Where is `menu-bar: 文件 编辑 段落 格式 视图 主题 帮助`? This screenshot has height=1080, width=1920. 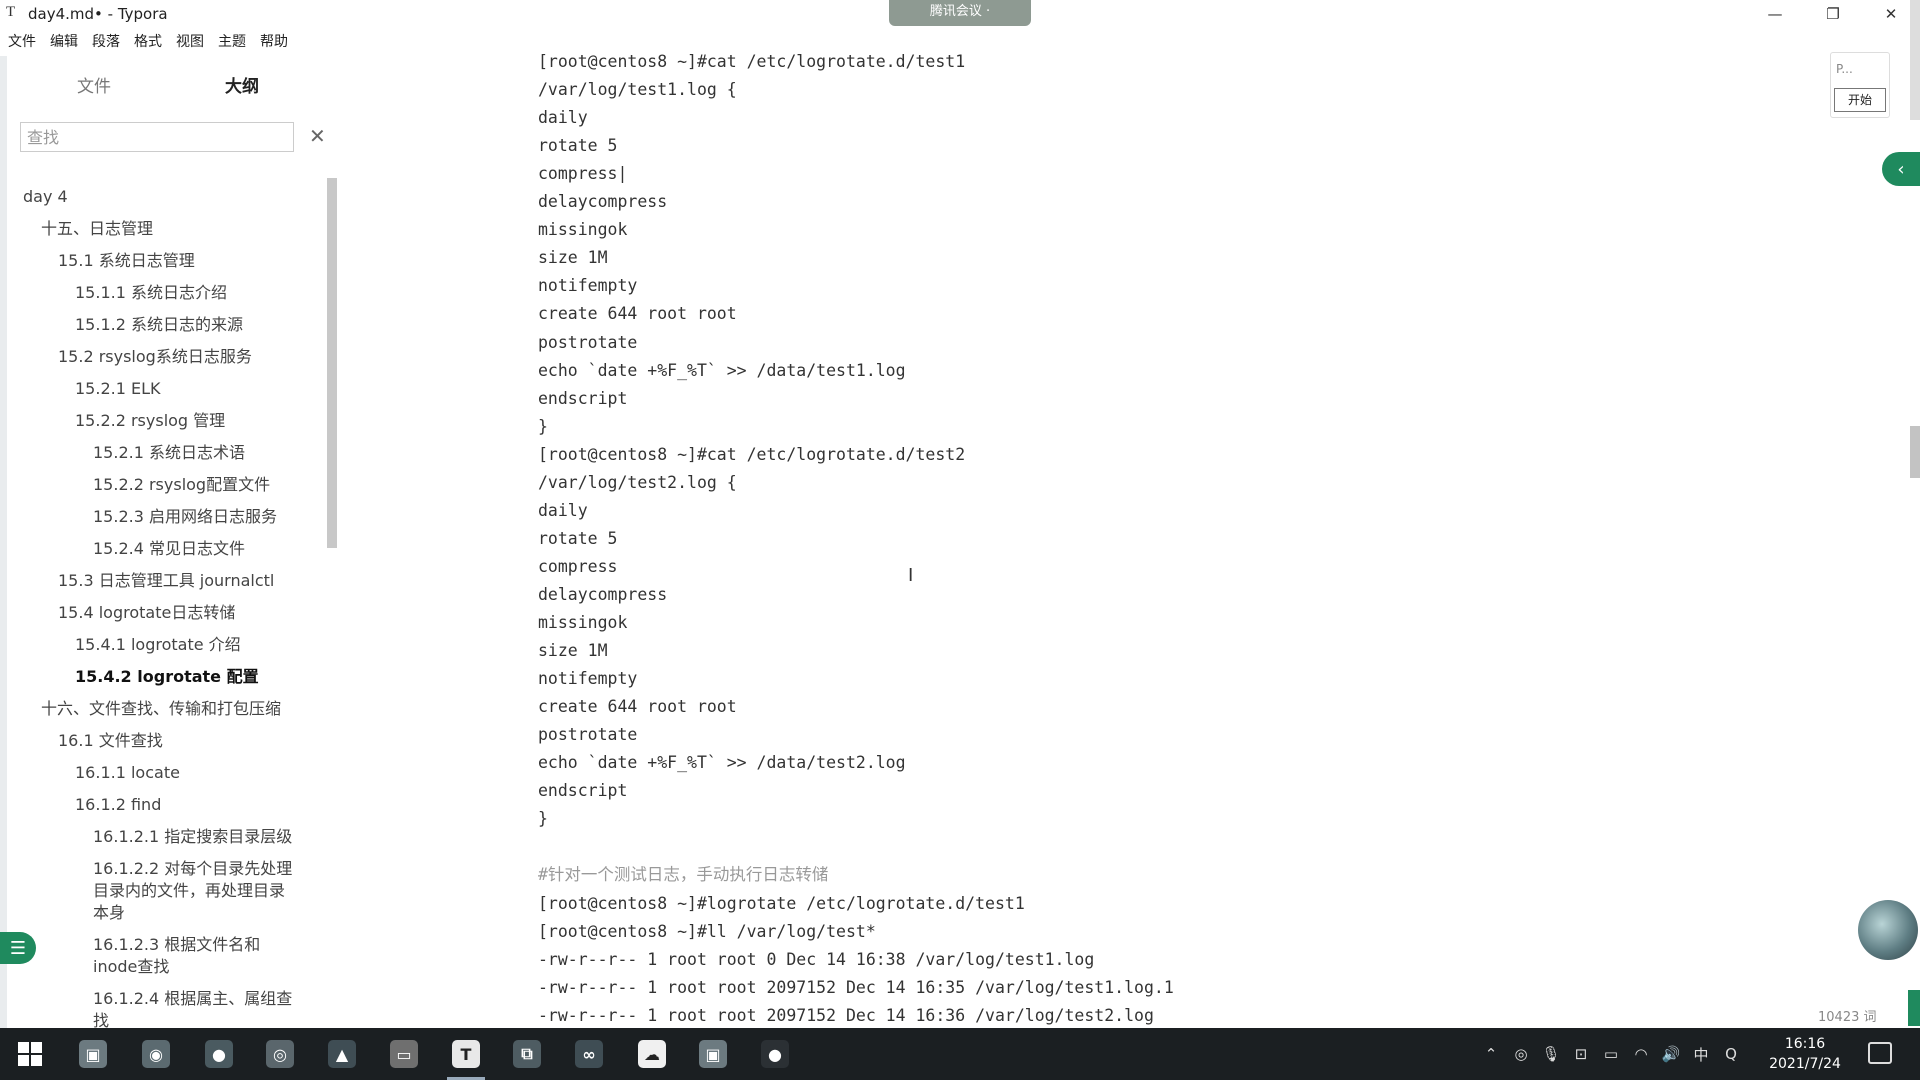
menu-bar: 文件 编辑 段落 格式 视图 主题 帮助 is located at coordinates (147, 42).